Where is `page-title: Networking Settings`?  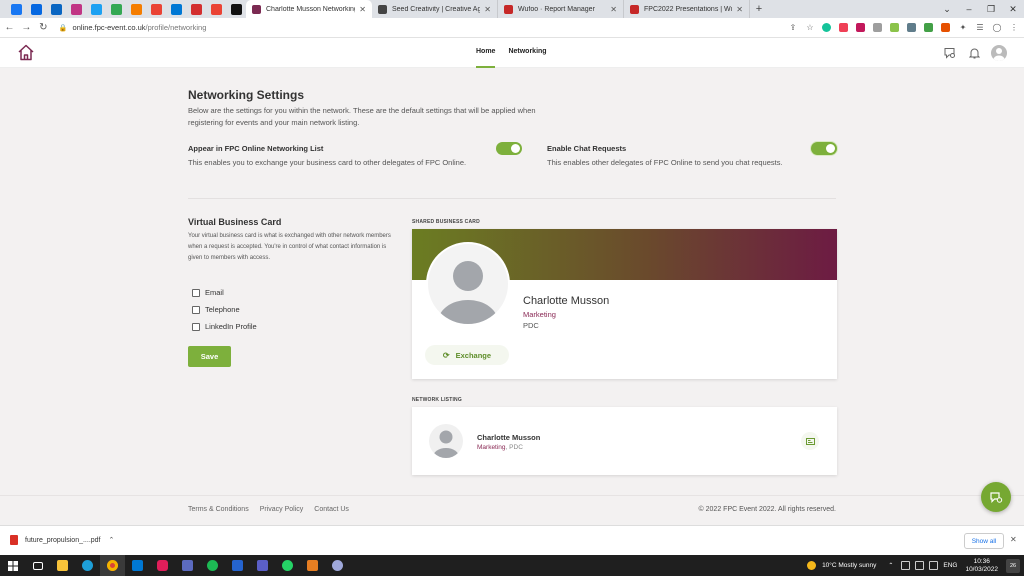
page-title: Networking Settings is located at coordinates (246, 95).